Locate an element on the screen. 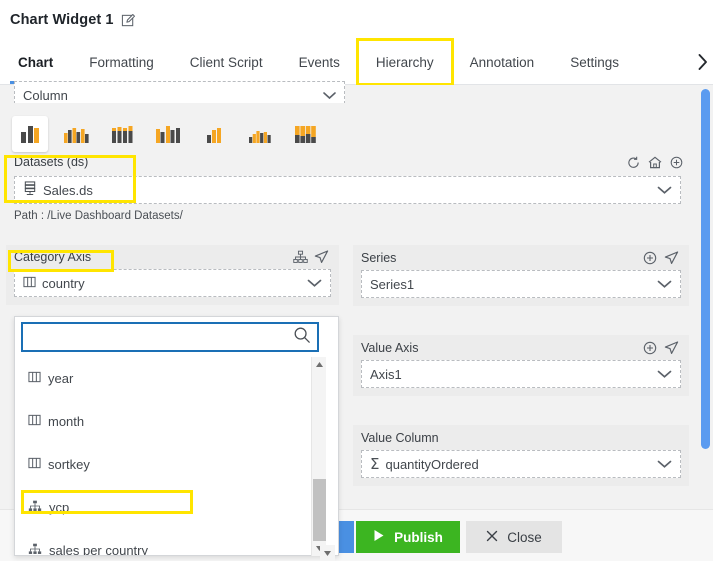 The image size is (713, 561). tab-label: Annotation is located at coordinates (502, 62).